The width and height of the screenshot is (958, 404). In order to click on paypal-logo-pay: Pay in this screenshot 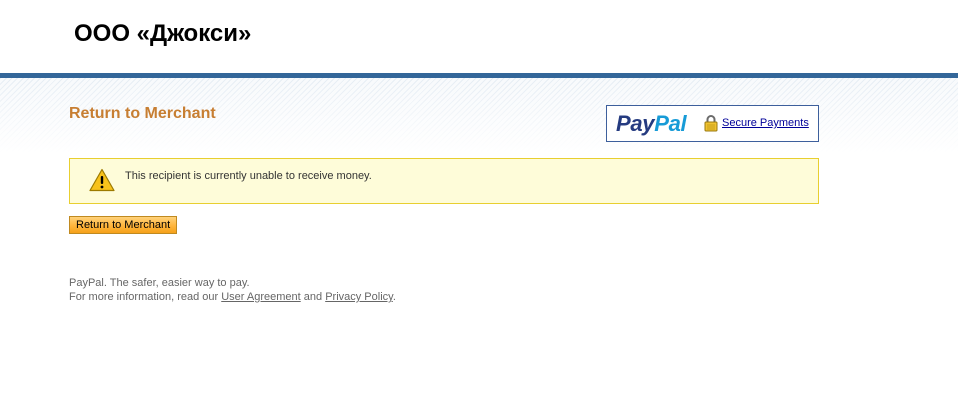, I will do `click(635, 123)`.